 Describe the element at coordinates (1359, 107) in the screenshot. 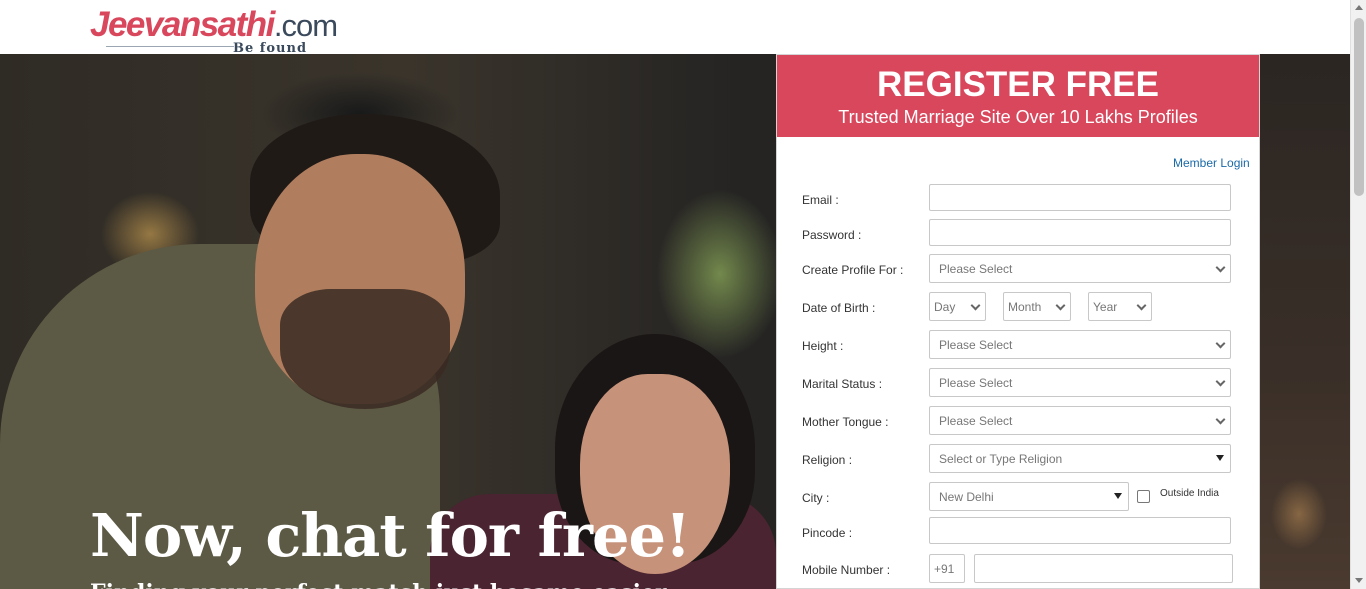

I see `scroll-thumb` at that location.